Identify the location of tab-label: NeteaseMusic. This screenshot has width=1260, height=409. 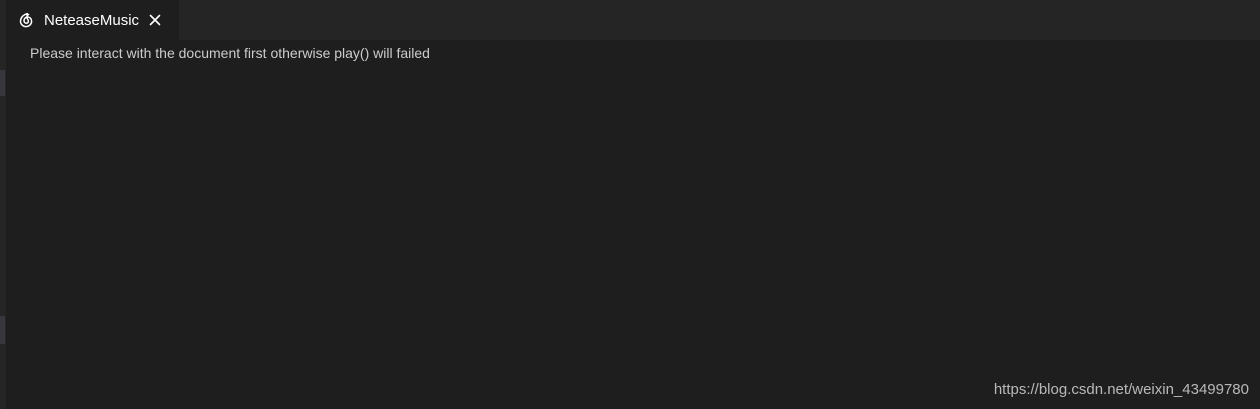
(92, 20).